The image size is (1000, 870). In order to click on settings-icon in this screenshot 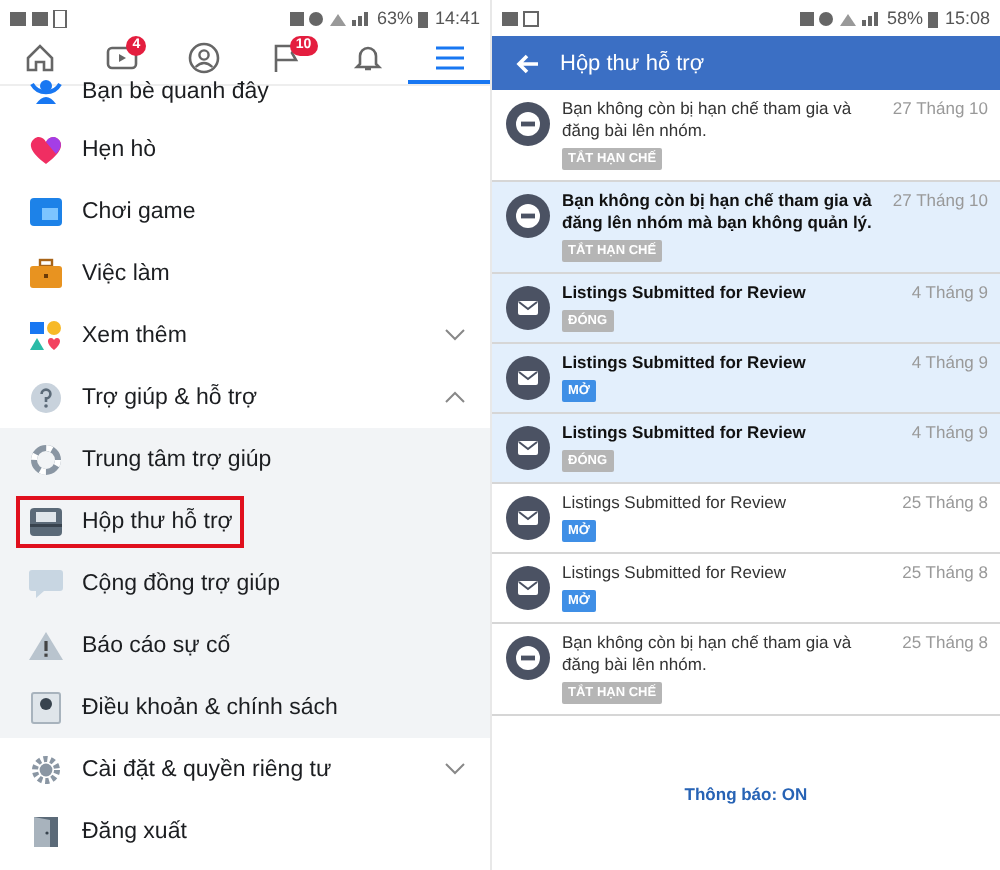, I will do `click(46, 769)`.